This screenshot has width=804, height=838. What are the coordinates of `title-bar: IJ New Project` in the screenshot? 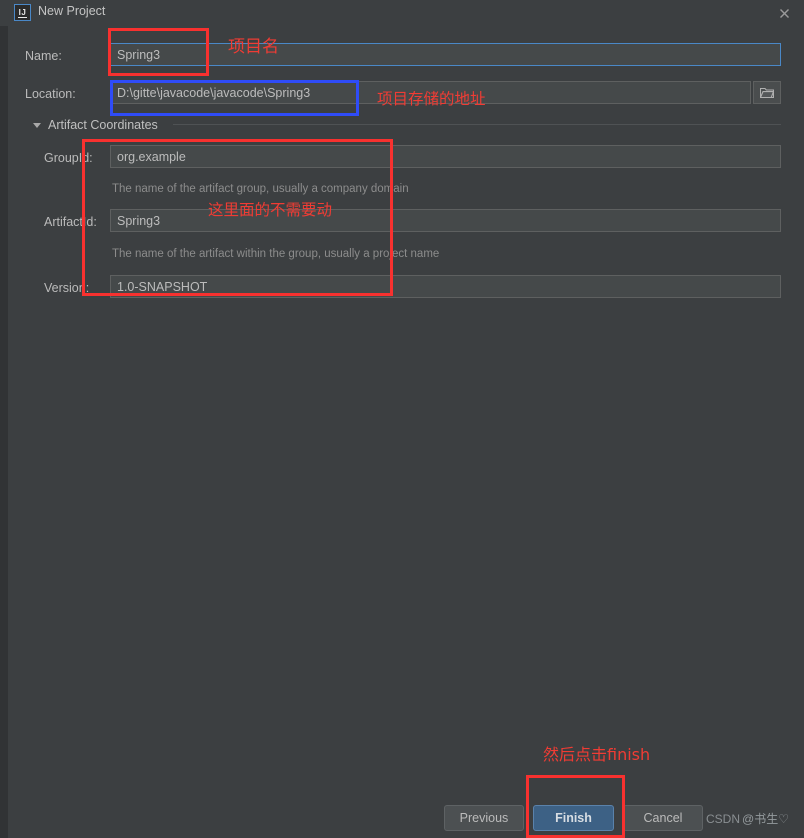 It's located at (402, 13).